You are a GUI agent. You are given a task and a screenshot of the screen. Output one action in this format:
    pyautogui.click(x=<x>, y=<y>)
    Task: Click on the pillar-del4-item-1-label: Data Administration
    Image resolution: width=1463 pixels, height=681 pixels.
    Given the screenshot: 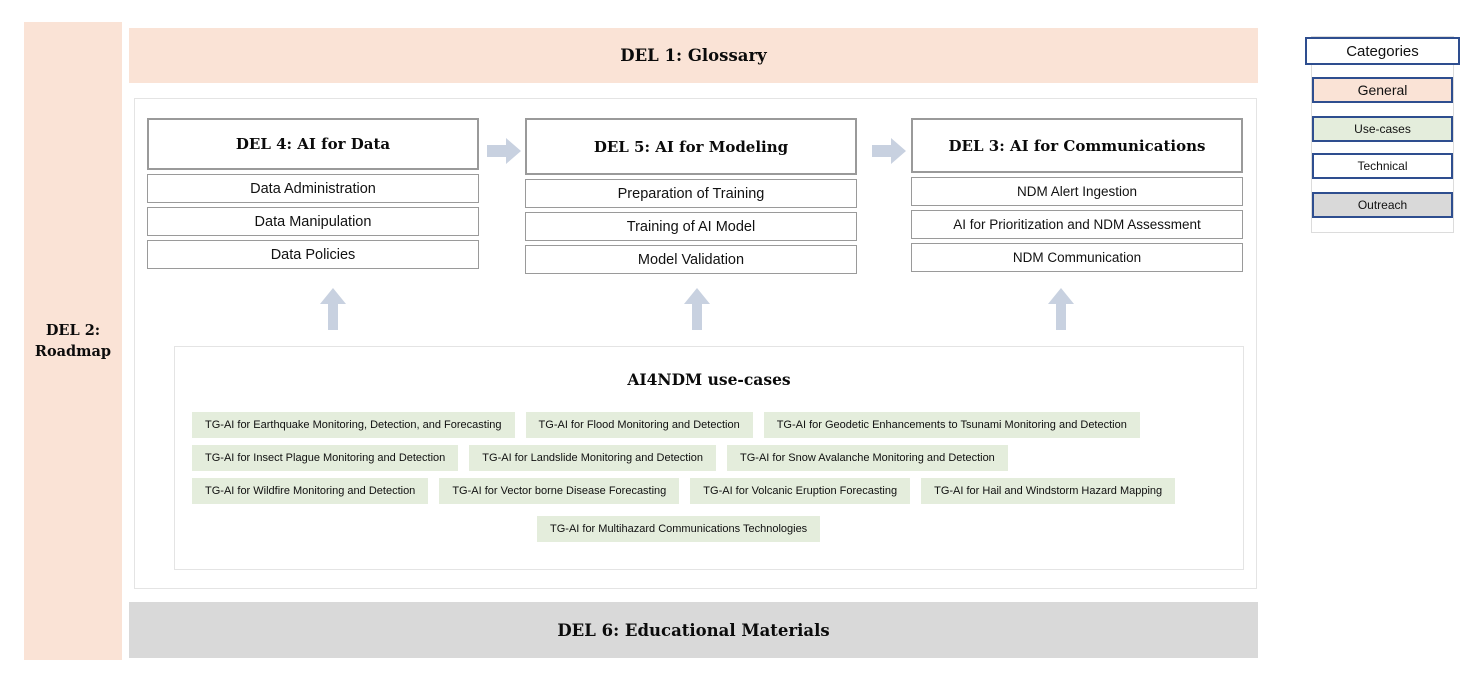 What is the action you would take?
    pyautogui.click(x=313, y=188)
    